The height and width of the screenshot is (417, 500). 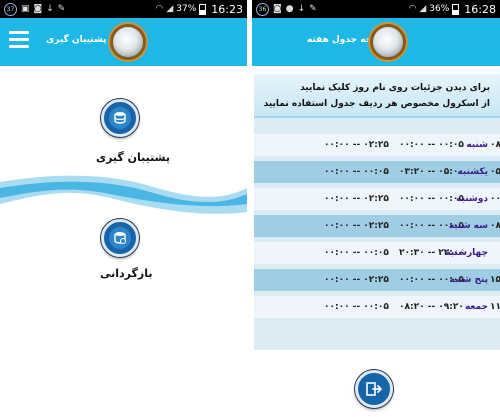 I want to click on backup-label: پشتیبان گیری, so click(x=133, y=157).